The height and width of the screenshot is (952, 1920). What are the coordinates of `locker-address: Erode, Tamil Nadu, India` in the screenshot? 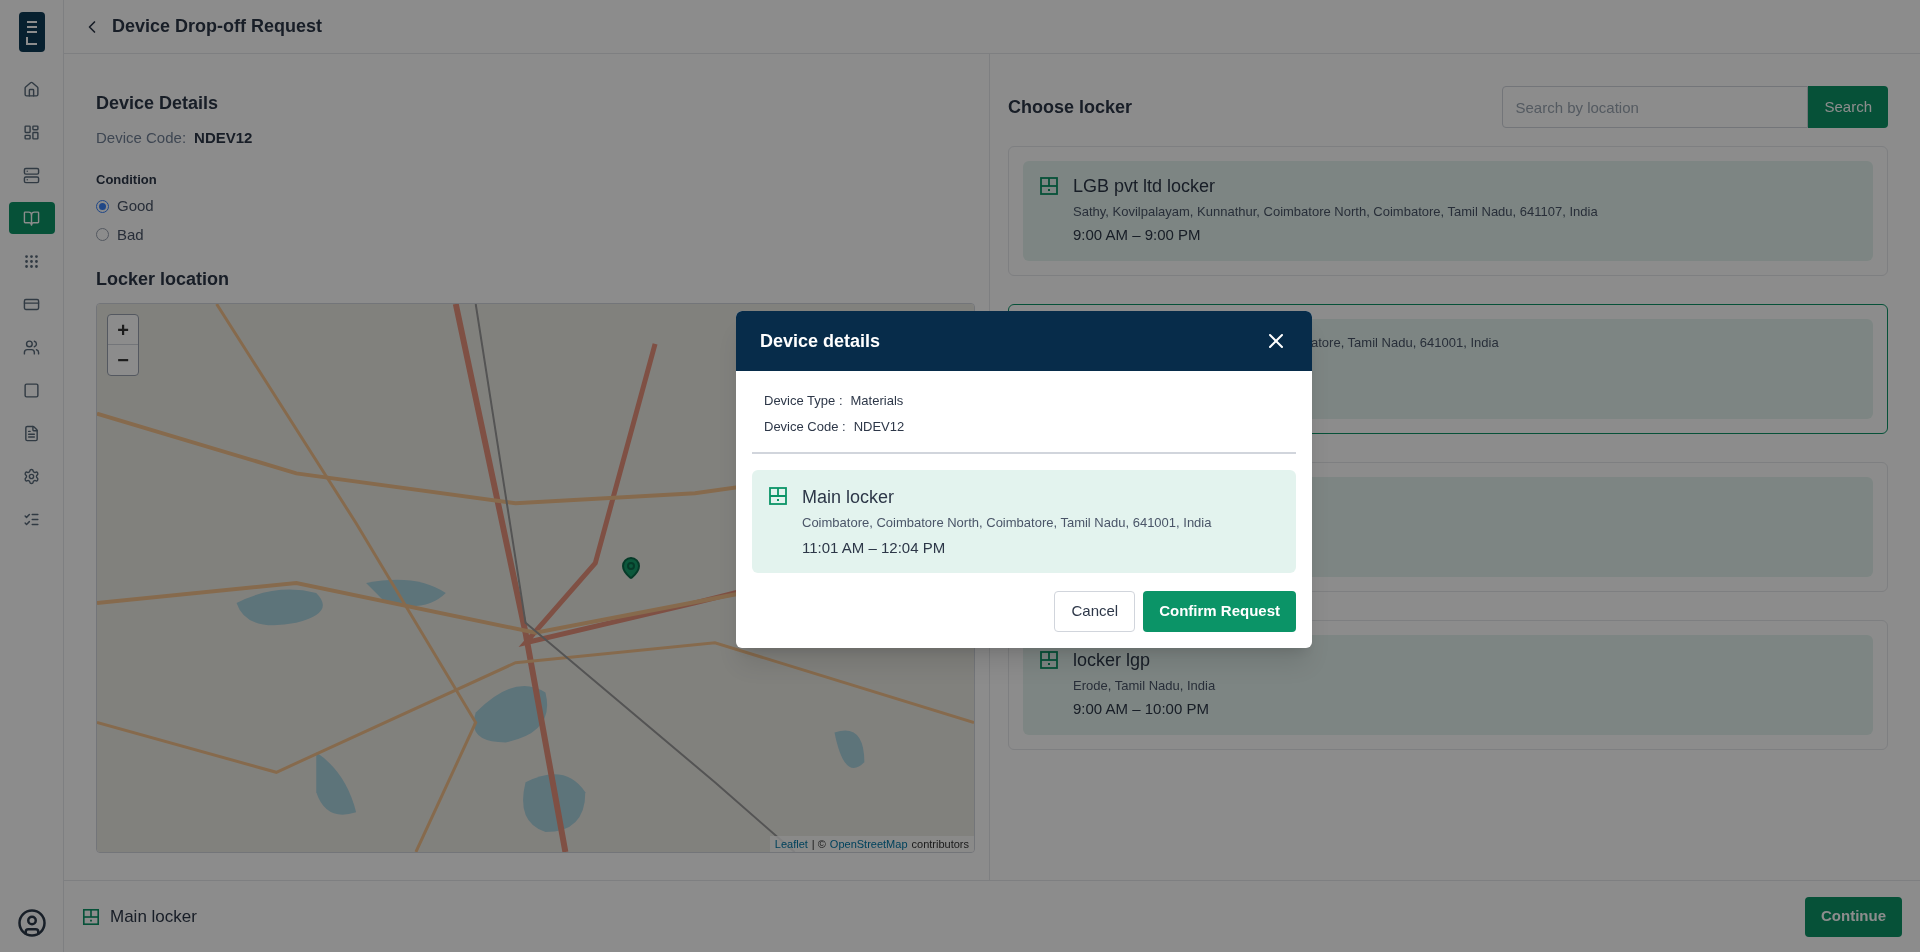 It's located at (1144, 686).